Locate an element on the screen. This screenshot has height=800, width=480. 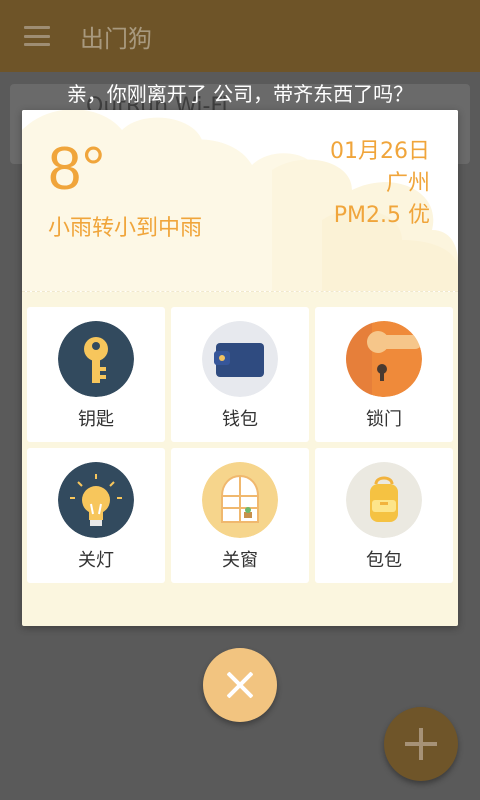
weather-details: 01月26日 广州 PM2.5 优 is located at coordinates (380, 184).